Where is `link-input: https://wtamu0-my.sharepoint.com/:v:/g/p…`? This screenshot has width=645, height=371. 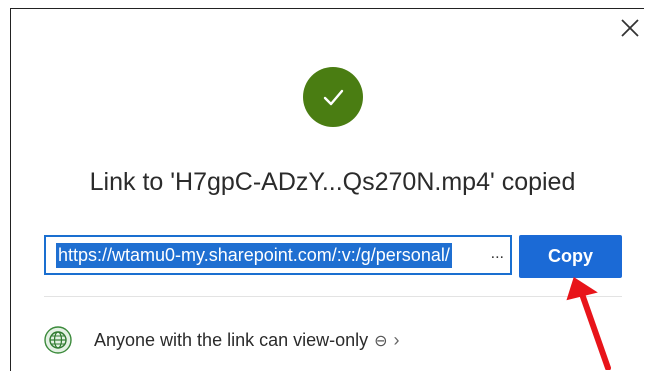
link-input: https://wtamu0-my.sharepoint.com/:v:/g/p… is located at coordinates (278, 255).